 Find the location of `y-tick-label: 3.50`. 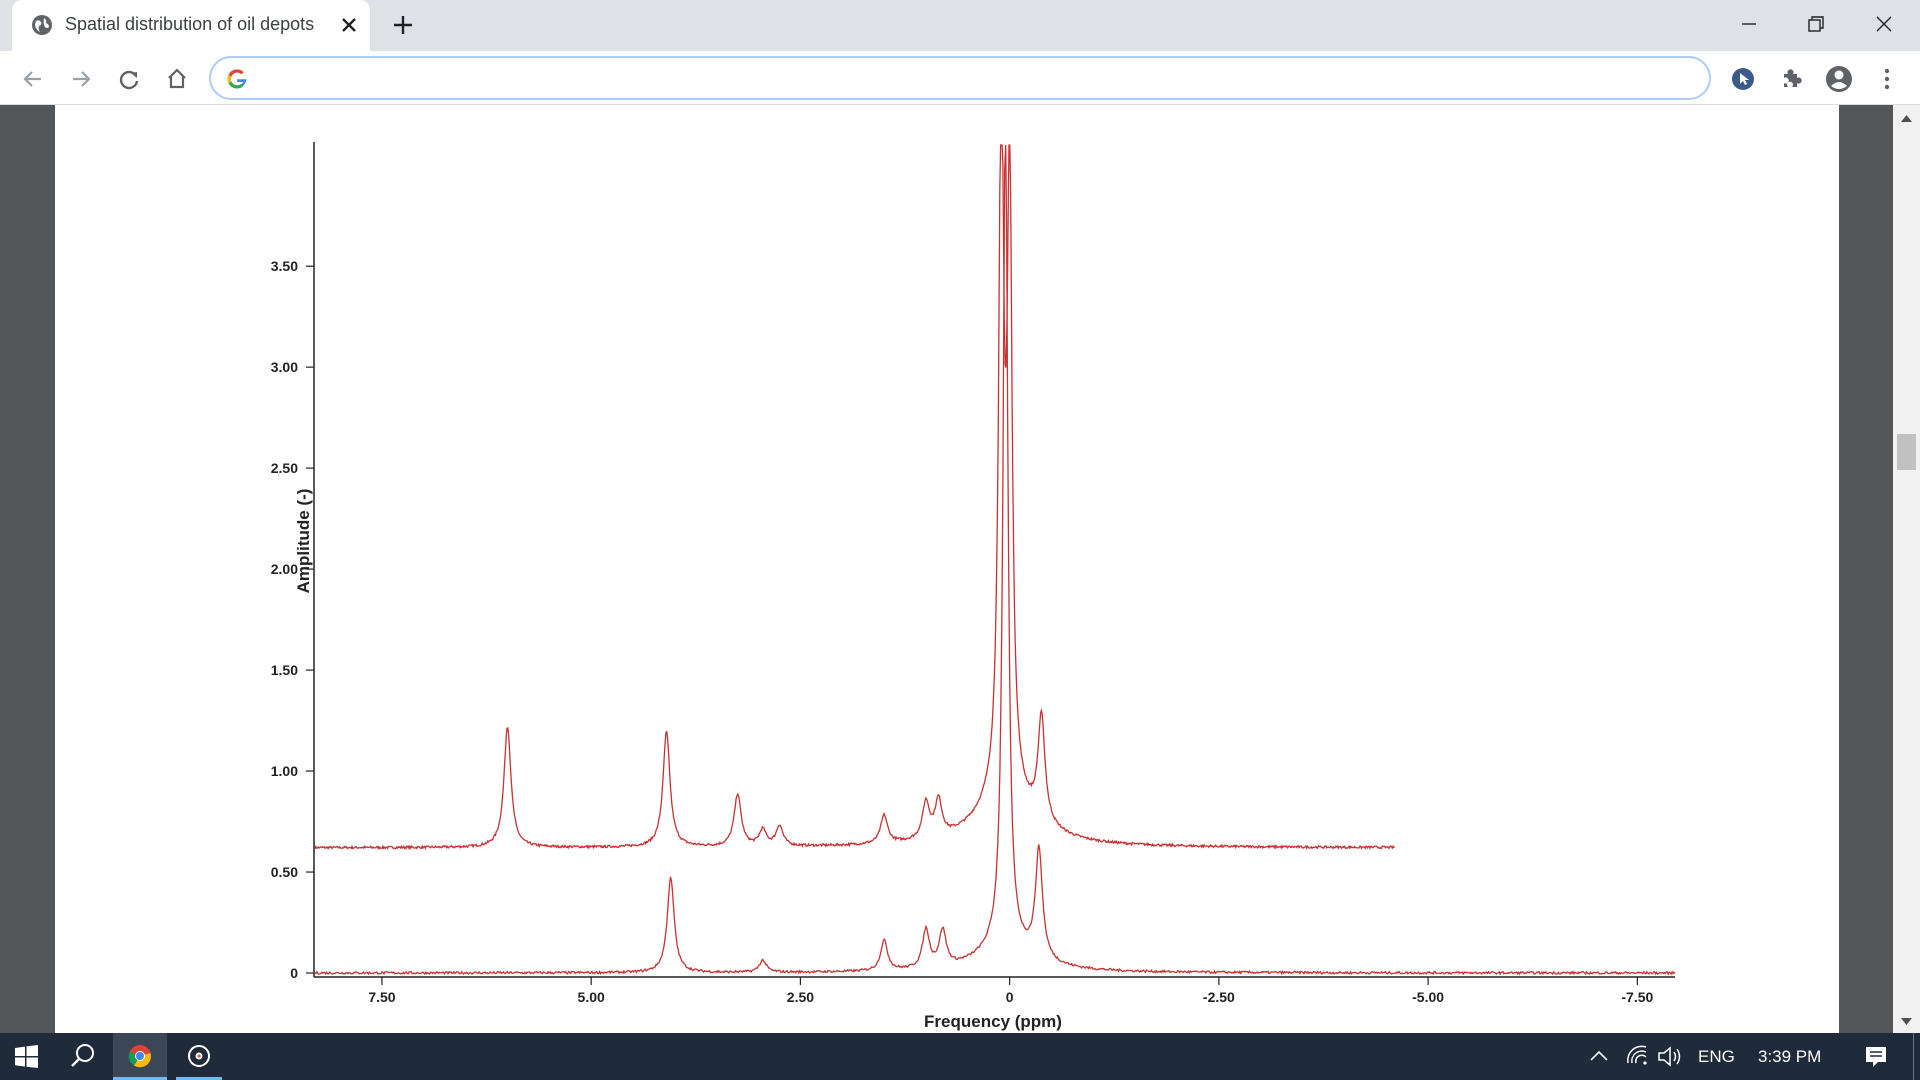

y-tick-label: 3.50 is located at coordinates (284, 266).